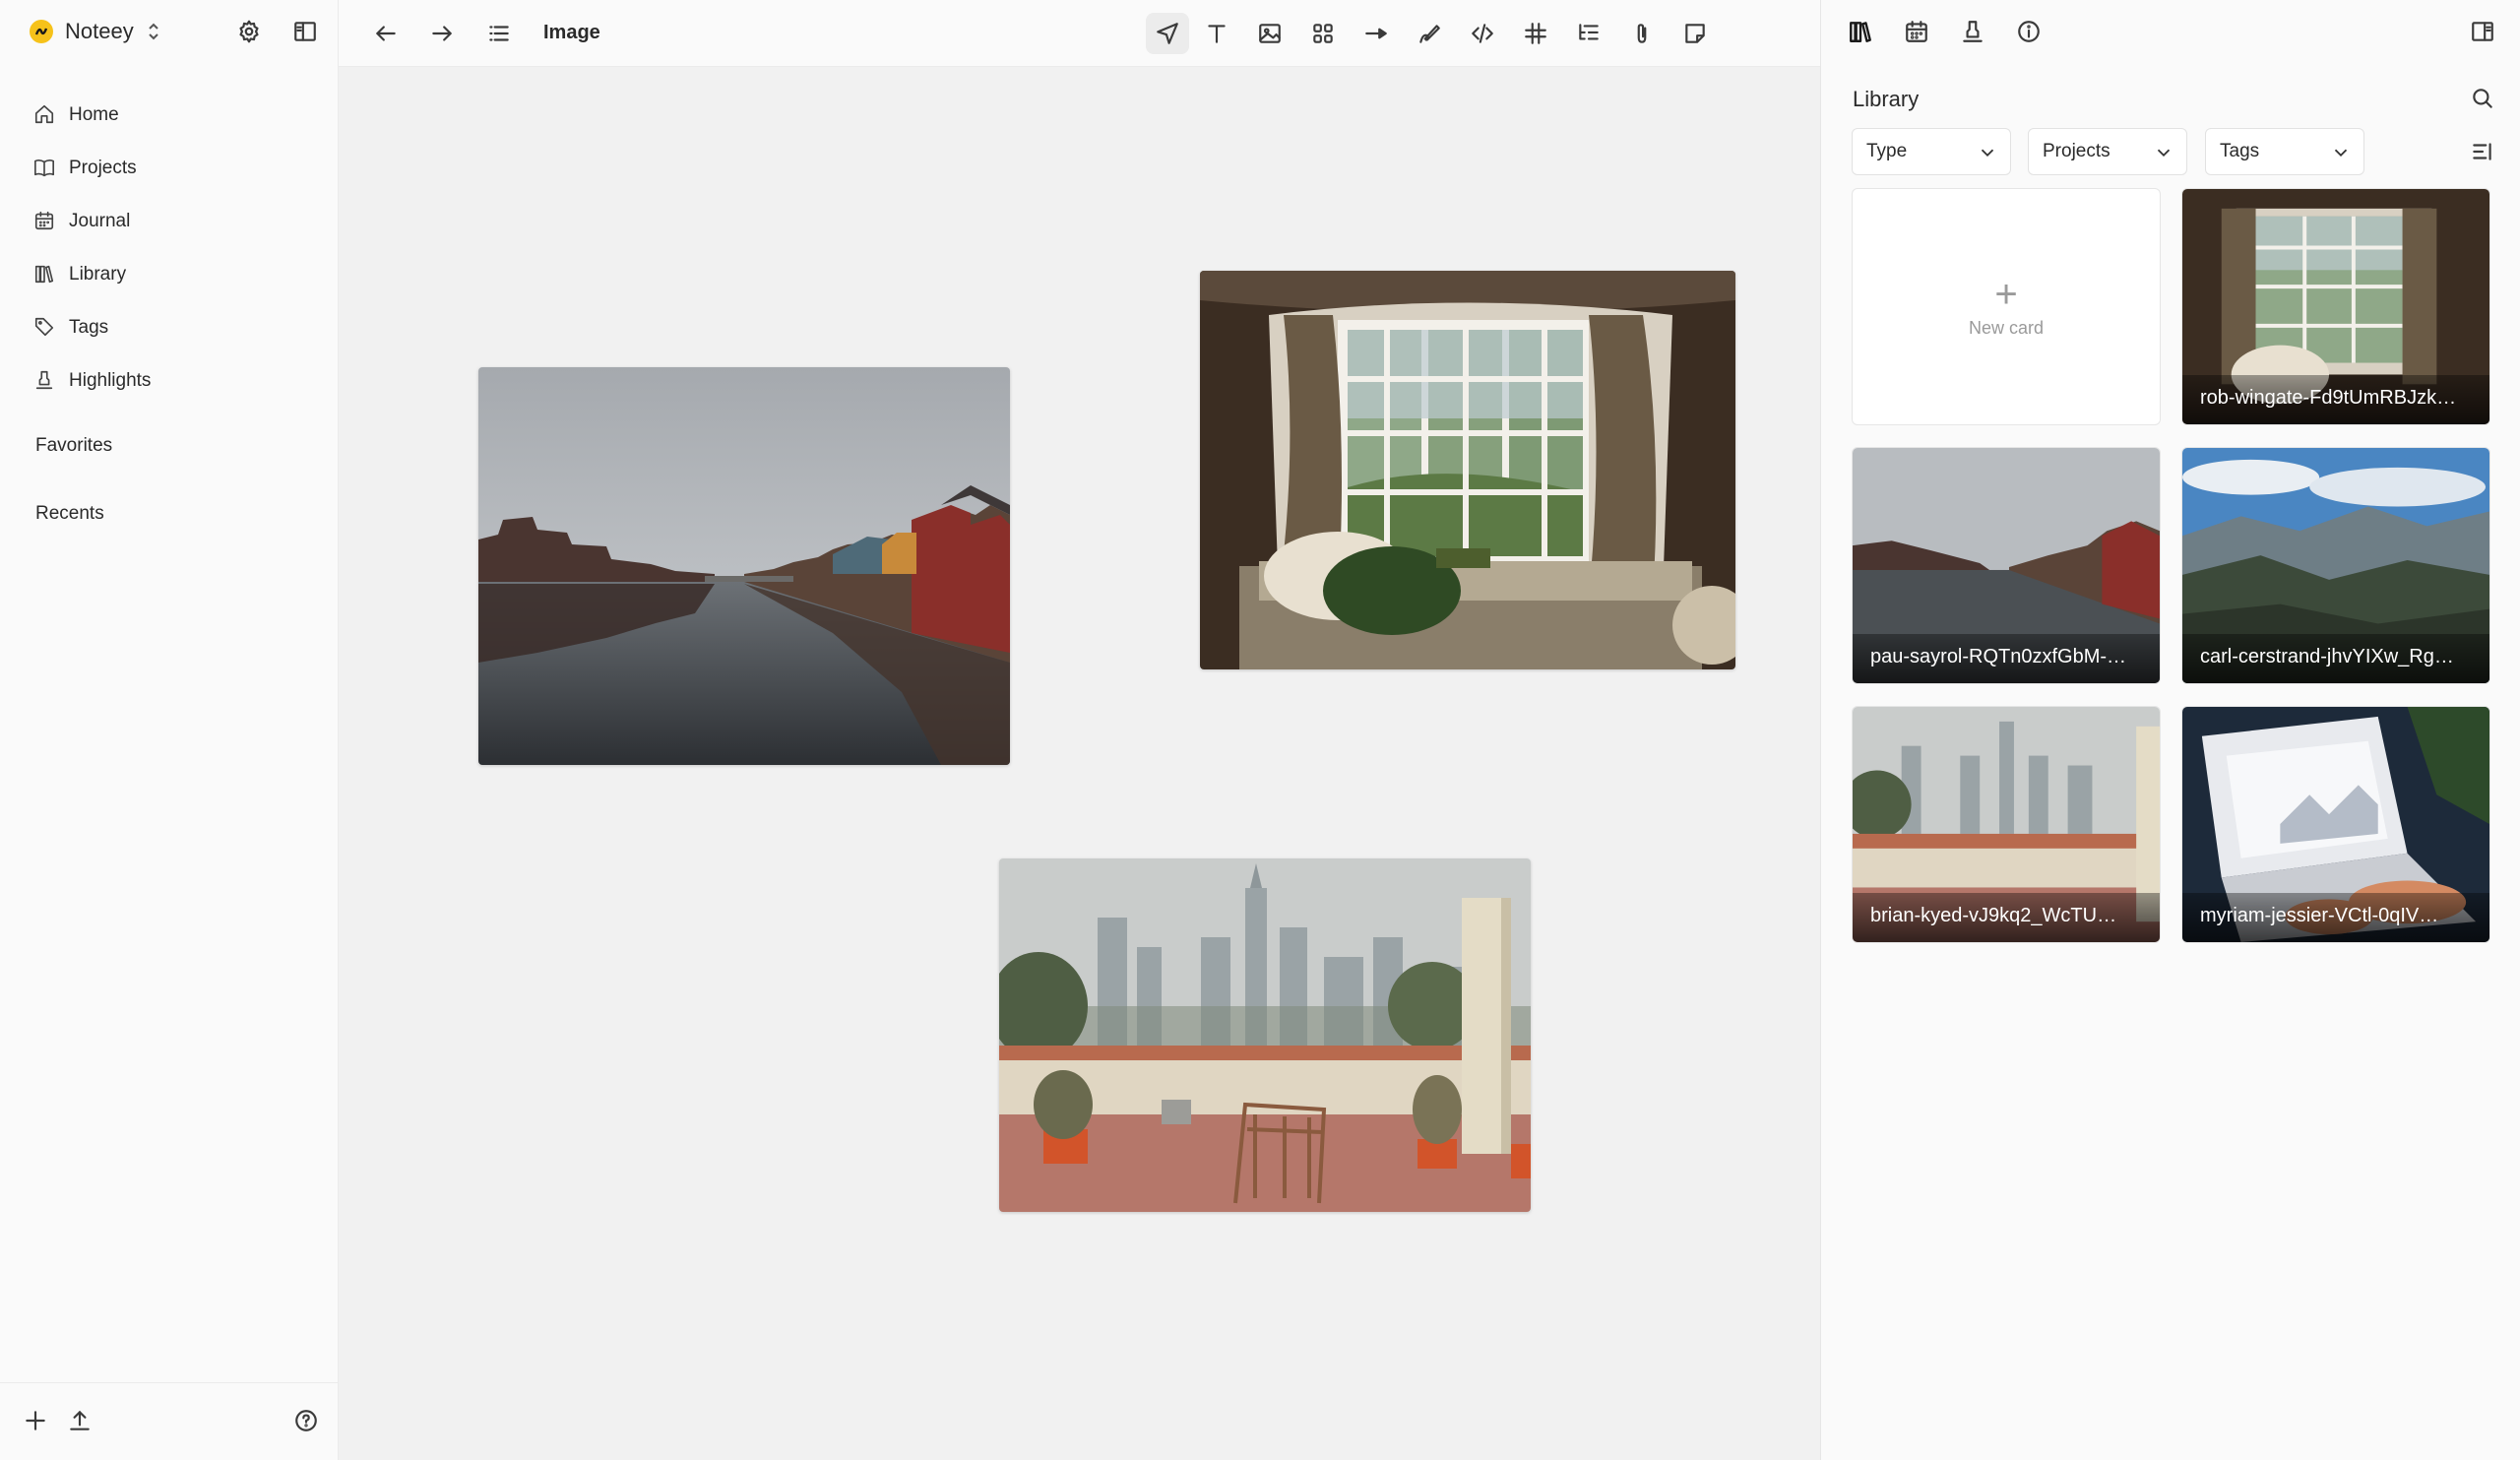  I want to click on panel-title: Library, so click(1886, 99).